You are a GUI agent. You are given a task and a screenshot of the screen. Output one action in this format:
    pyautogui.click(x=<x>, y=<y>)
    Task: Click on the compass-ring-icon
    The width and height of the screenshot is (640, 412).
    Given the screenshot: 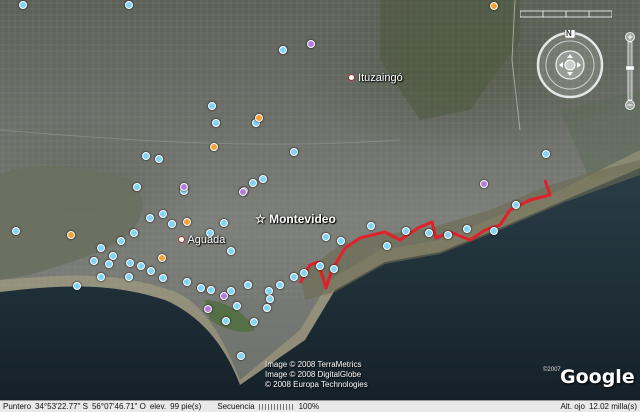 What is the action you would take?
    pyautogui.click(x=570, y=65)
    